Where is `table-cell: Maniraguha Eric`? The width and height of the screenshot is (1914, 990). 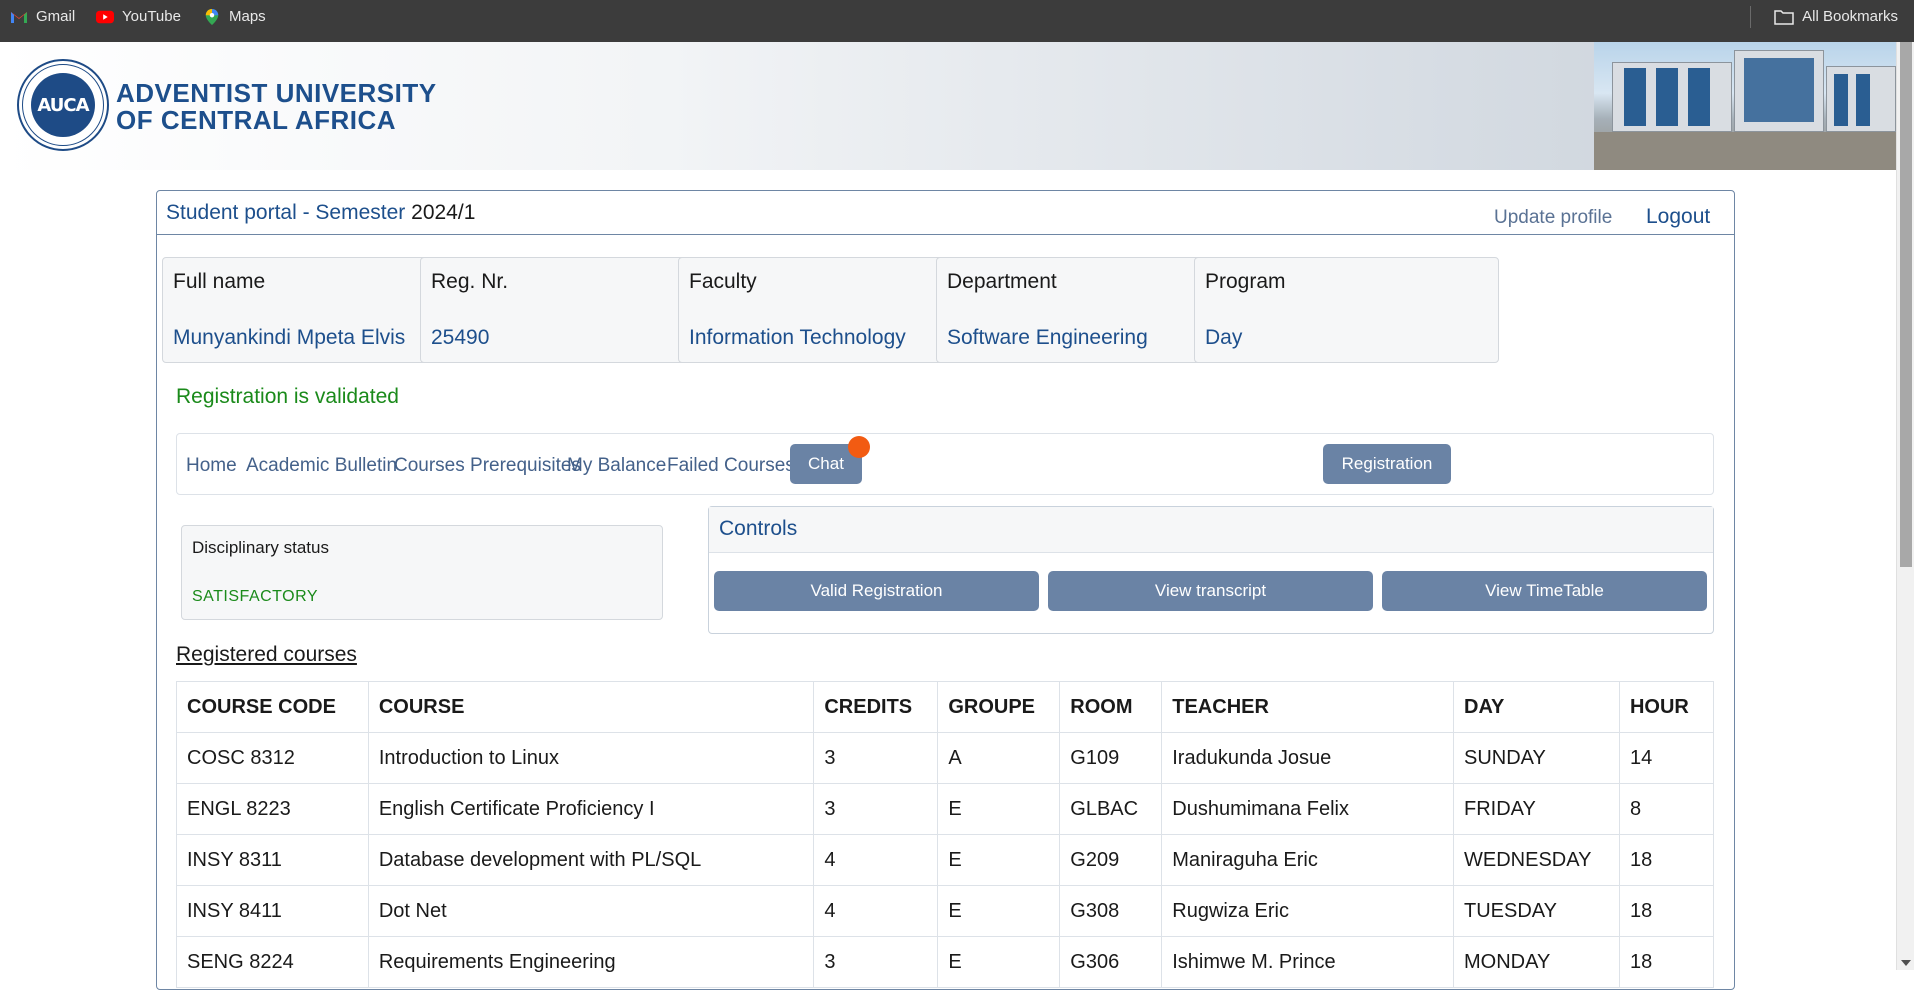
table-cell: Maniraguha Eric is located at coordinates (1307, 860).